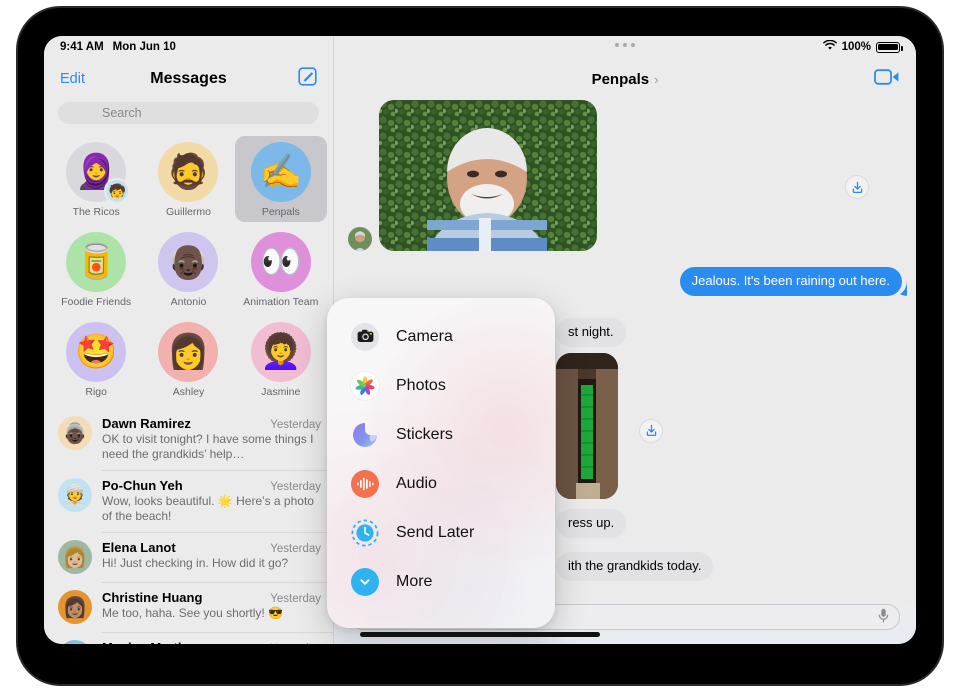  I want to click on app-menu-item-send-later: Send Later, so click(441, 532).